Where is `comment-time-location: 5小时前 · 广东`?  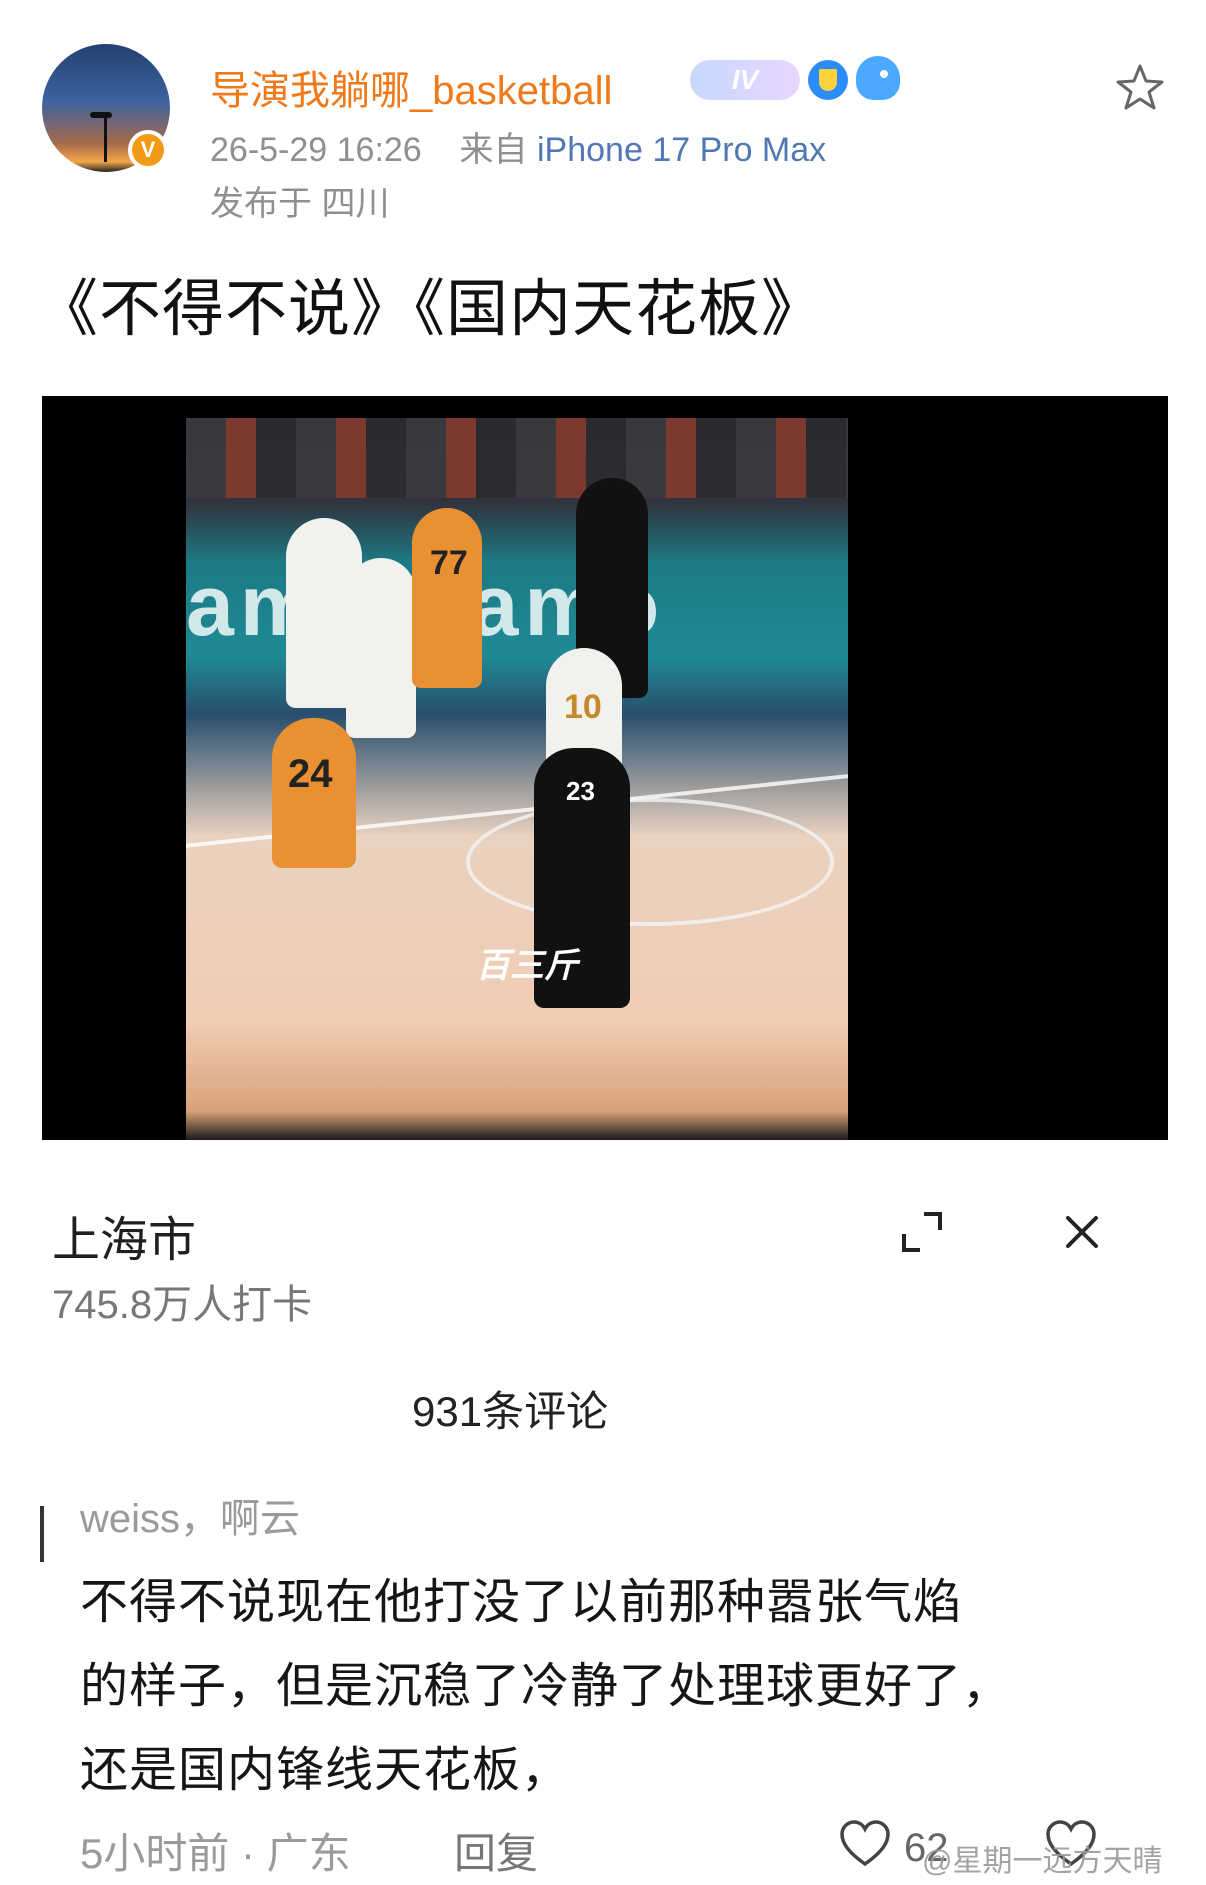 comment-time-location: 5小时前 · 广东 is located at coordinates (215, 1853).